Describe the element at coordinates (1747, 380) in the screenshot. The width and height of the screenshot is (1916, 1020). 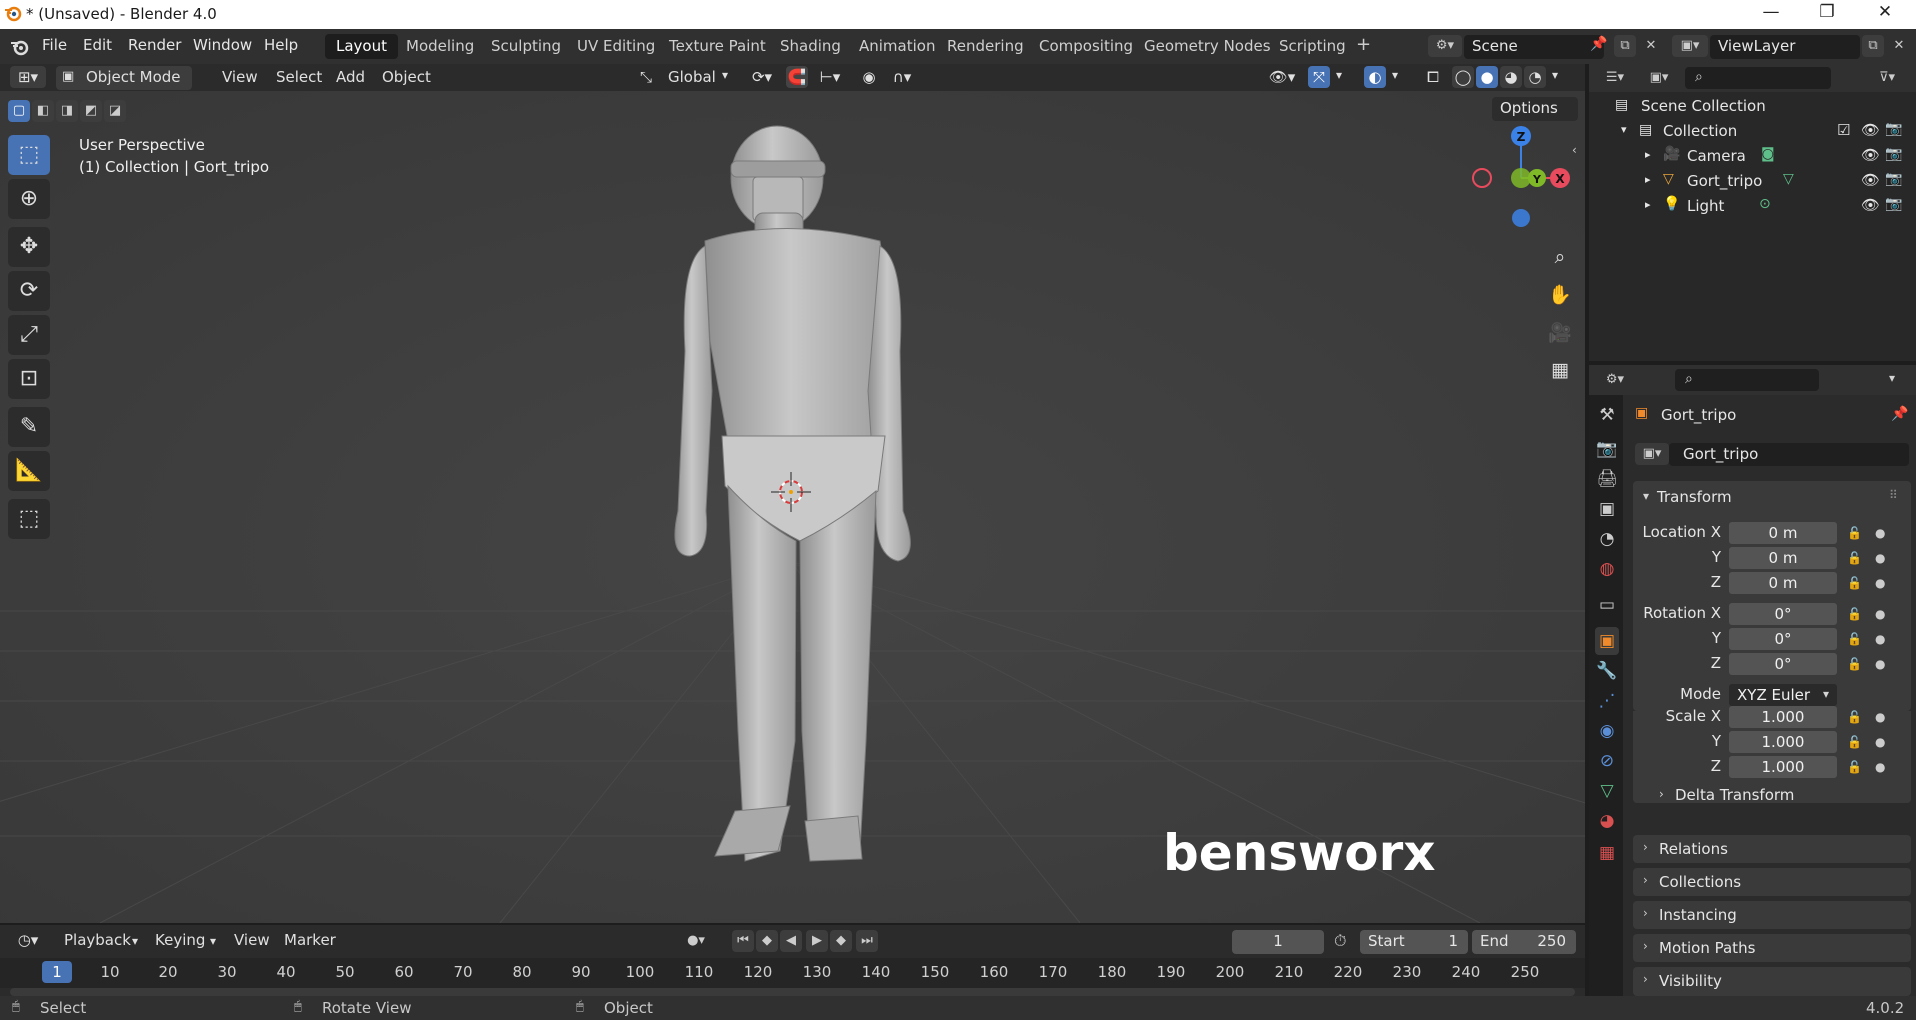
I see `properties-search-input` at that location.